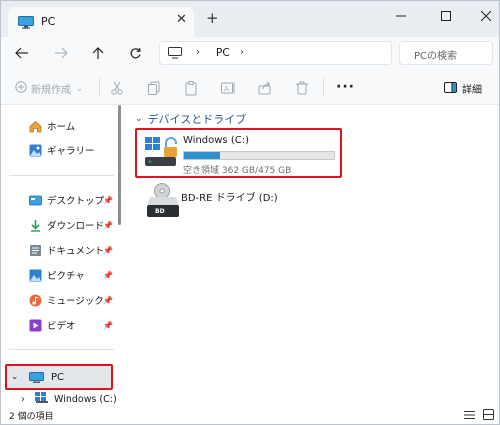 This screenshot has height=425, width=500. What do you see at coordinates (181, 20) in the screenshot?
I see `close-tab-icon: ✕` at bounding box center [181, 20].